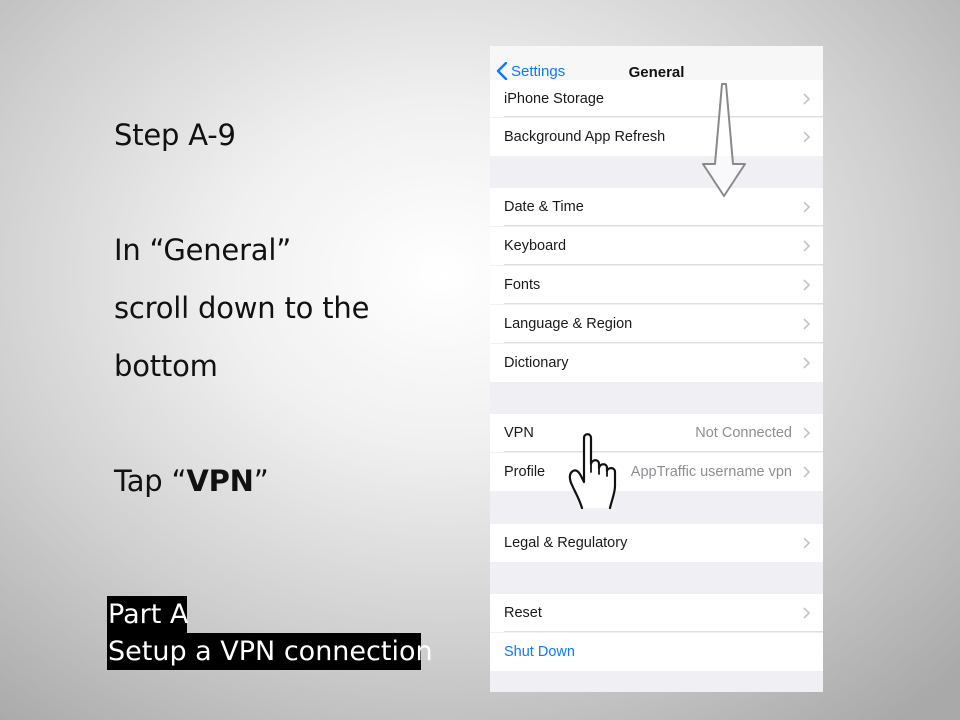 The width and height of the screenshot is (960, 720). I want to click on scroll-down-arrow-icon, so click(724, 140).